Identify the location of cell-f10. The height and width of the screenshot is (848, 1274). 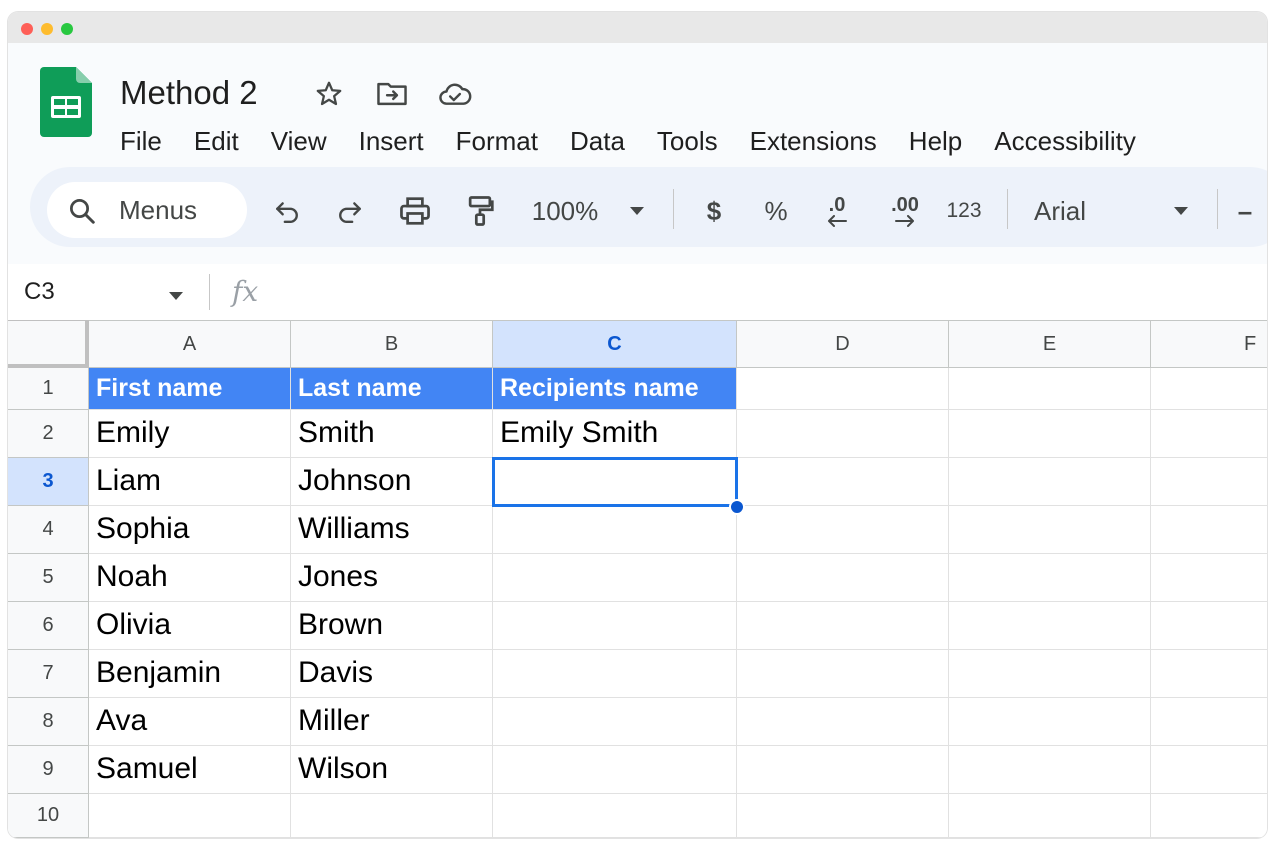
(1209, 816).